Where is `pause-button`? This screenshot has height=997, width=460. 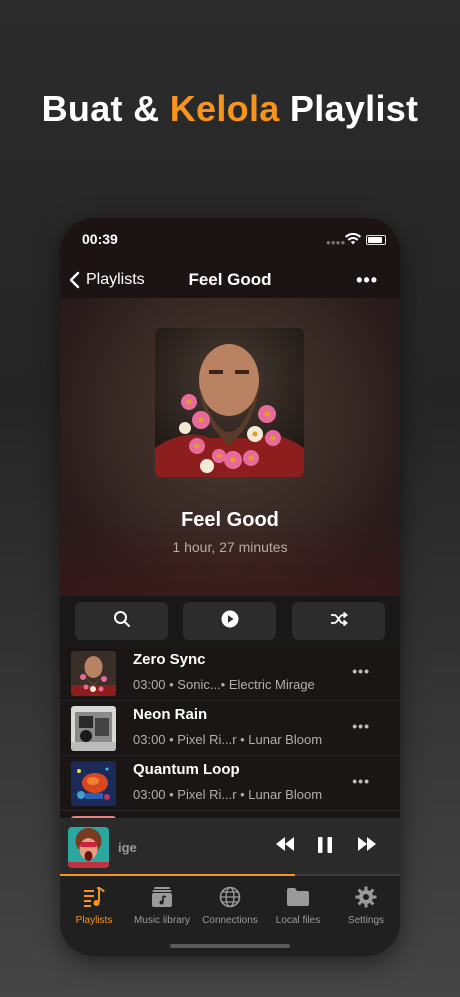
pause-button is located at coordinates (325, 847).